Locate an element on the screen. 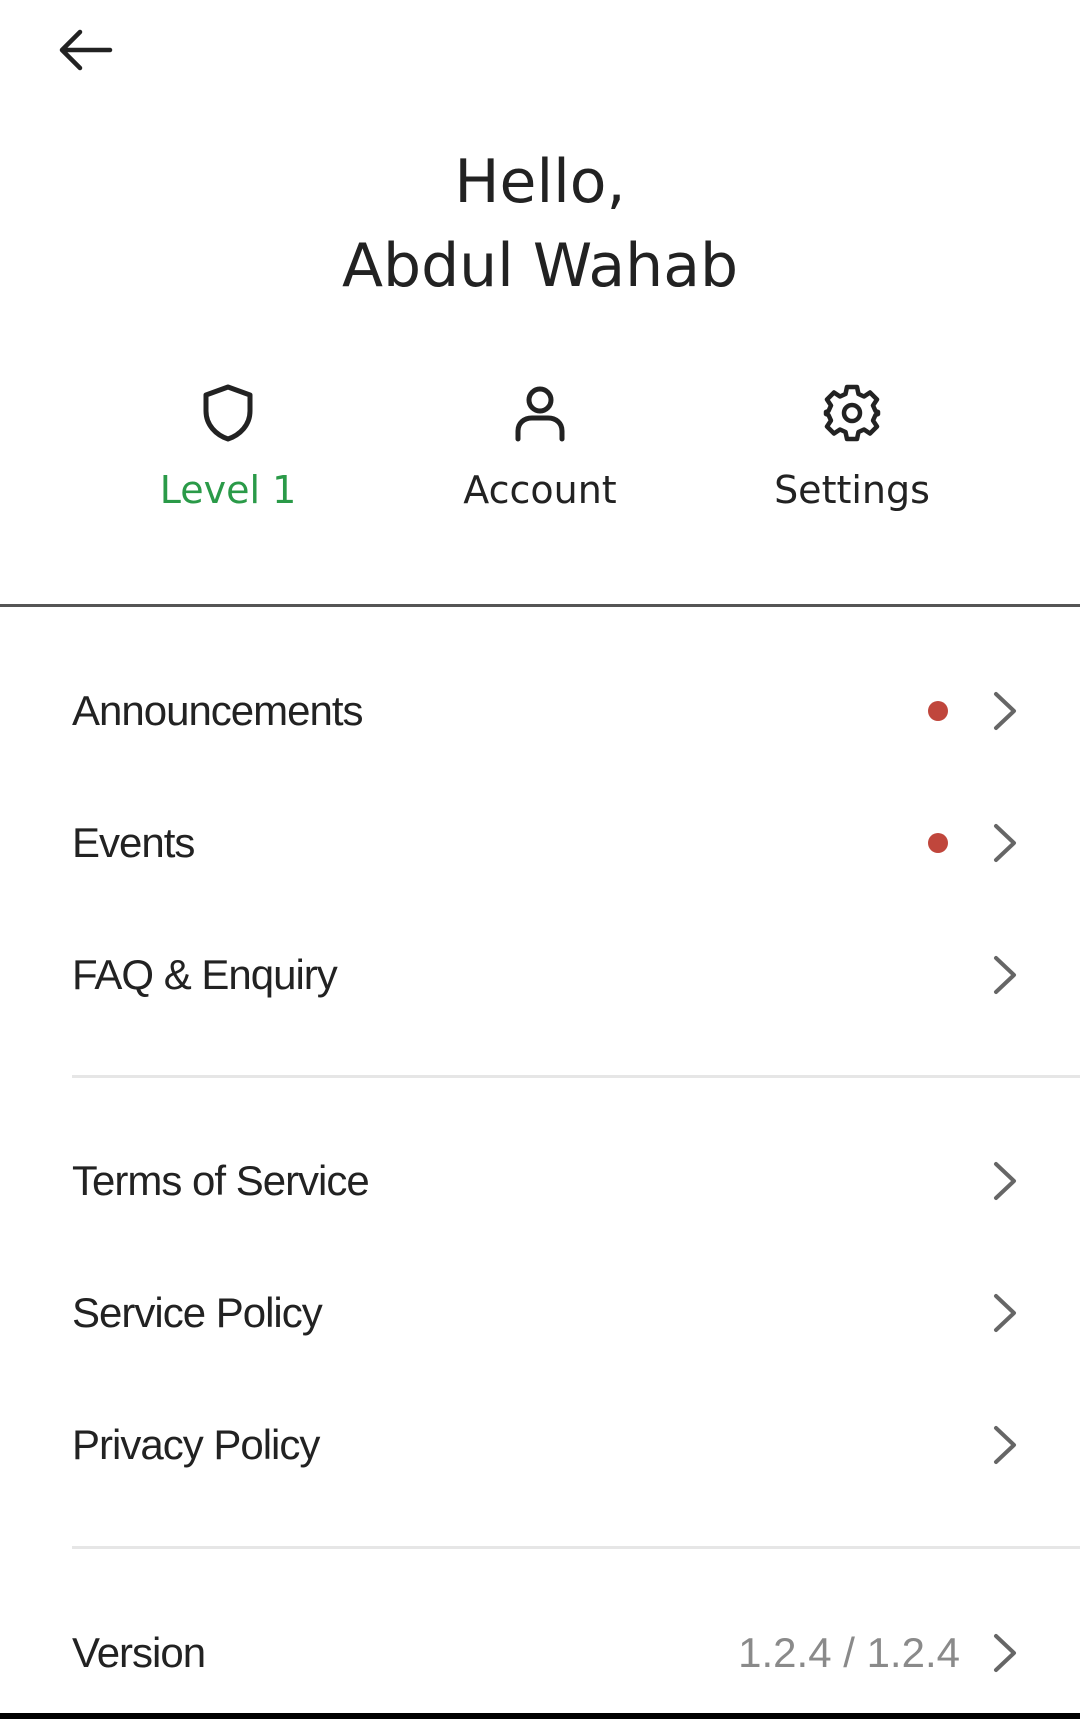 The width and height of the screenshot is (1080, 1719). menu-item-faq-enquiry: FAQ & Enquiry is located at coordinates (540, 975).